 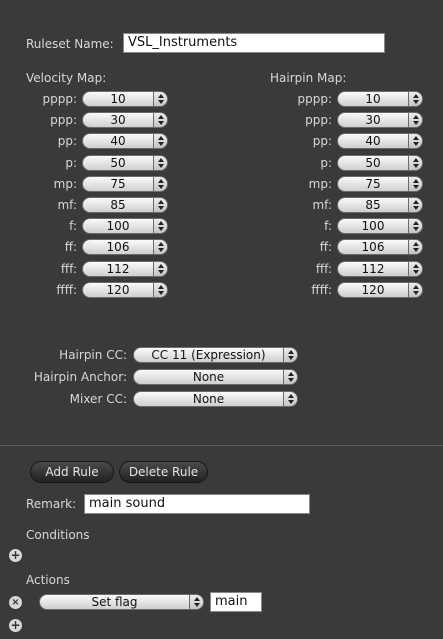 I want to click on mixer-cc-value: None, so click(x=208, y=399).